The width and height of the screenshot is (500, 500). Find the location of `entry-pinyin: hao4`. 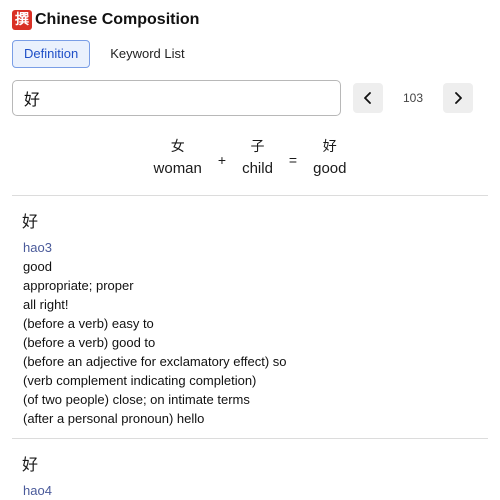

entry-pinyin: hao4 is located at coordinates (37, 490).